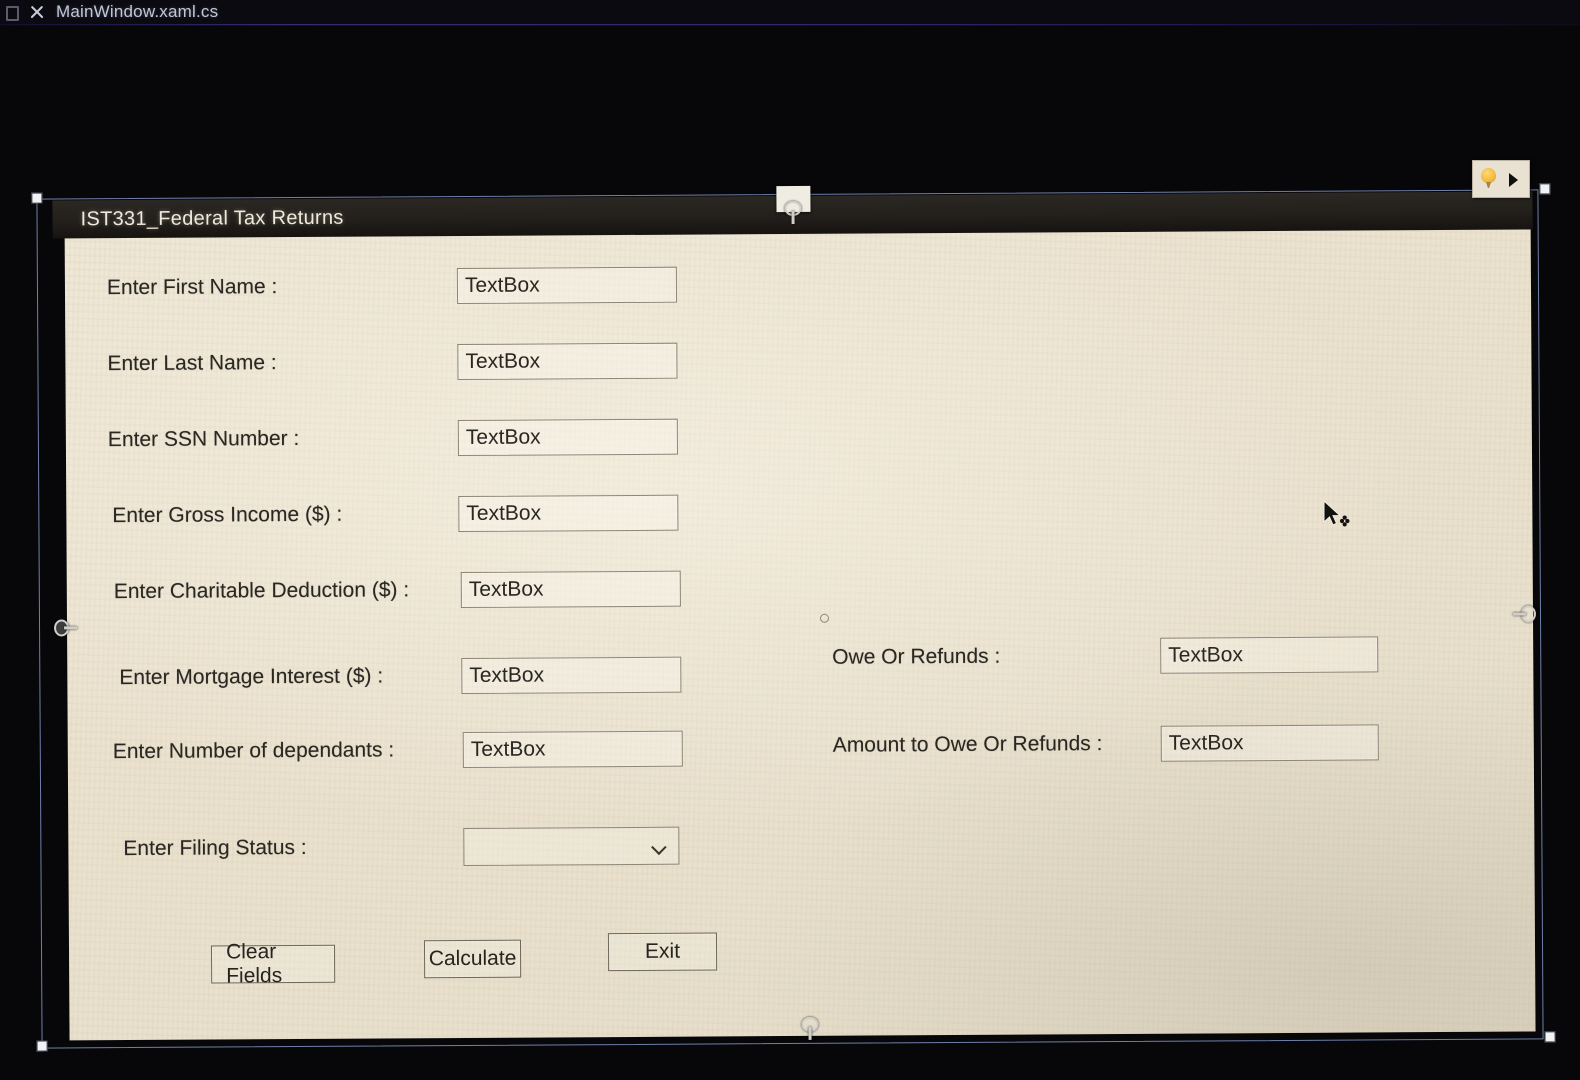  I want to click on input-mortgage-interest: TextBox, so click(571, 675).